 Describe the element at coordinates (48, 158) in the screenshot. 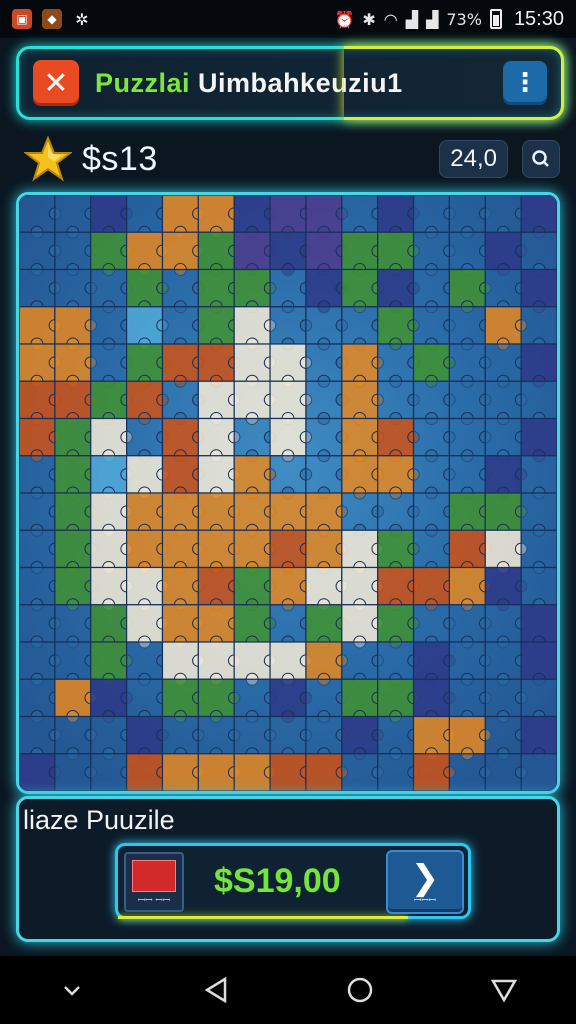

I see `star-icon` at that location.